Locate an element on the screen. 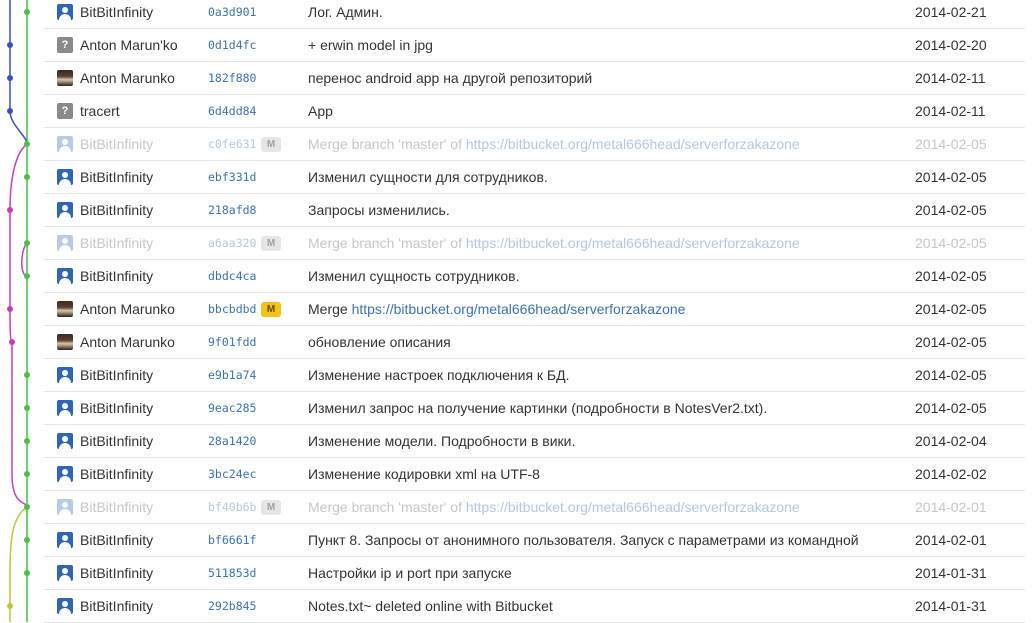 This screenshot has width=1033, height=623. commit-hash-link: 218afd8 is located at coordinates (232, 210).